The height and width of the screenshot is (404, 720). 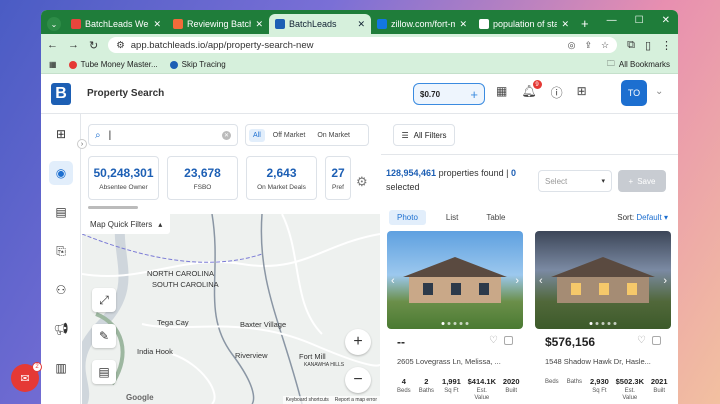 I want to click on all-filters-button: ☰ All Filters, so click(x=424, y=135).